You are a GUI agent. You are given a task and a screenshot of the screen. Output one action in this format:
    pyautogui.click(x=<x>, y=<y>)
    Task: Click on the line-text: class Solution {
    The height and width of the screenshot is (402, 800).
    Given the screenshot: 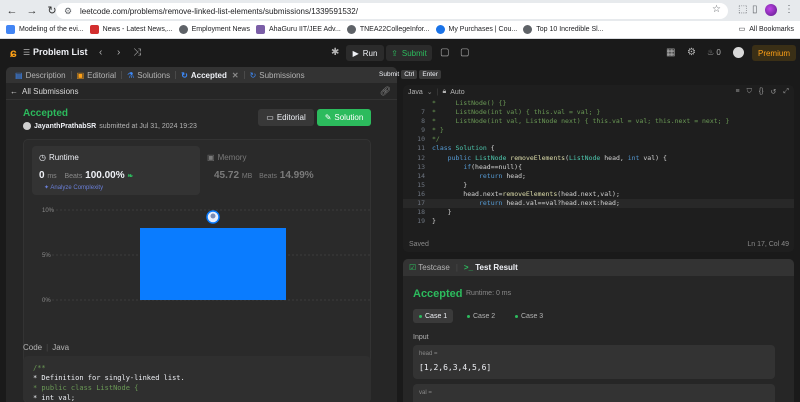 What is the action you would take?
    pyautogui.click(x=463, y=148)
    